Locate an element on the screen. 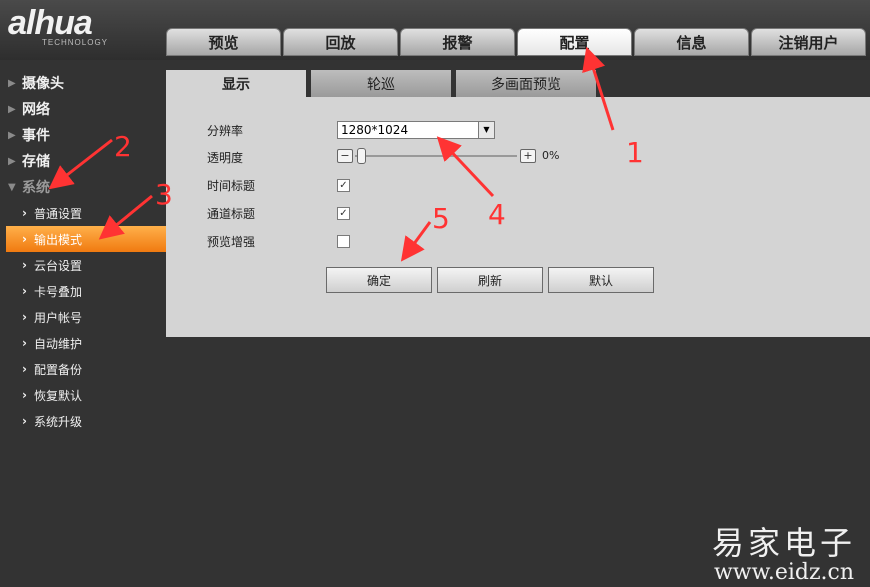 The width and height of the screenshot is (870, 587). annotation-5: 5 is located at coordinates (441, 218).